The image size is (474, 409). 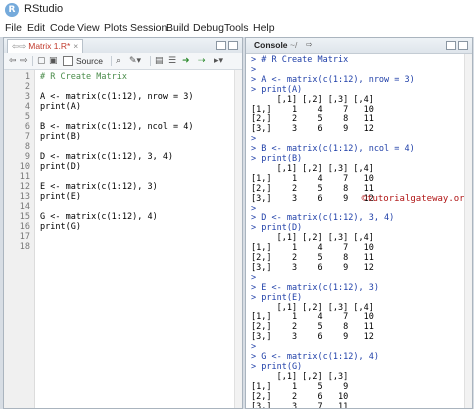 What do you see at coordinates (468, 231) in the screenshot?
I see `console-scrollbar` at bounding box center [468, 231].